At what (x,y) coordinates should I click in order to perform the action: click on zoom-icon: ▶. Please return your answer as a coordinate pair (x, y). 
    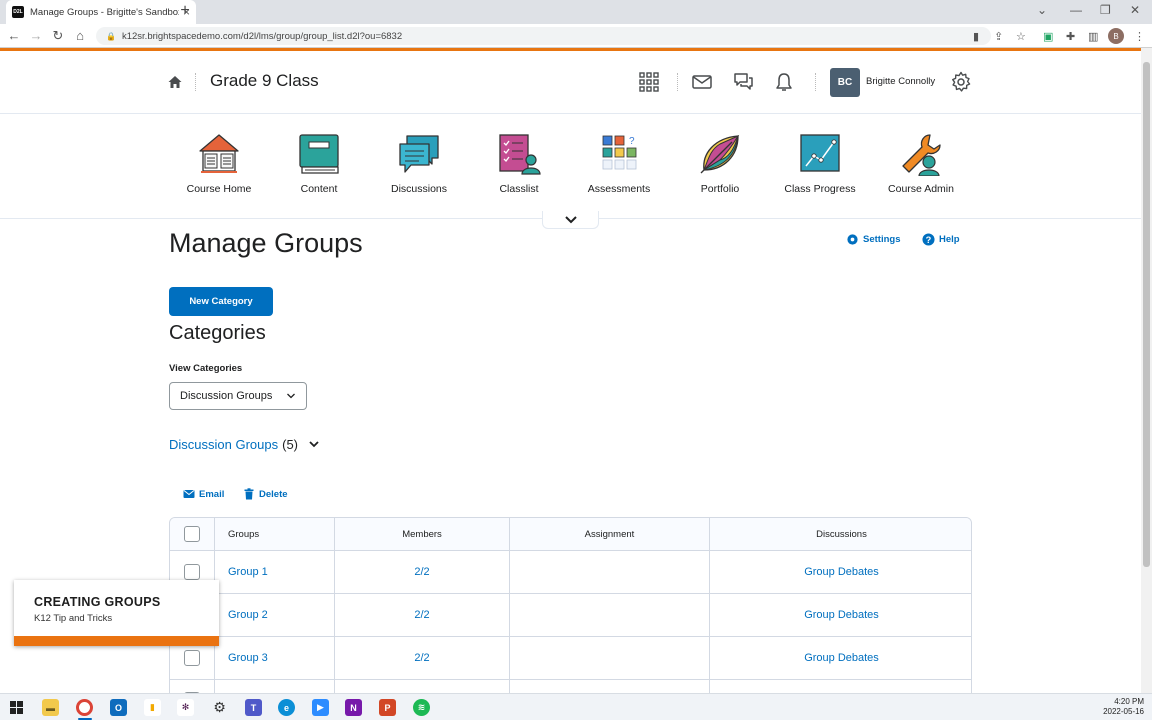
    Looking at the image, I should click on (320, 707).